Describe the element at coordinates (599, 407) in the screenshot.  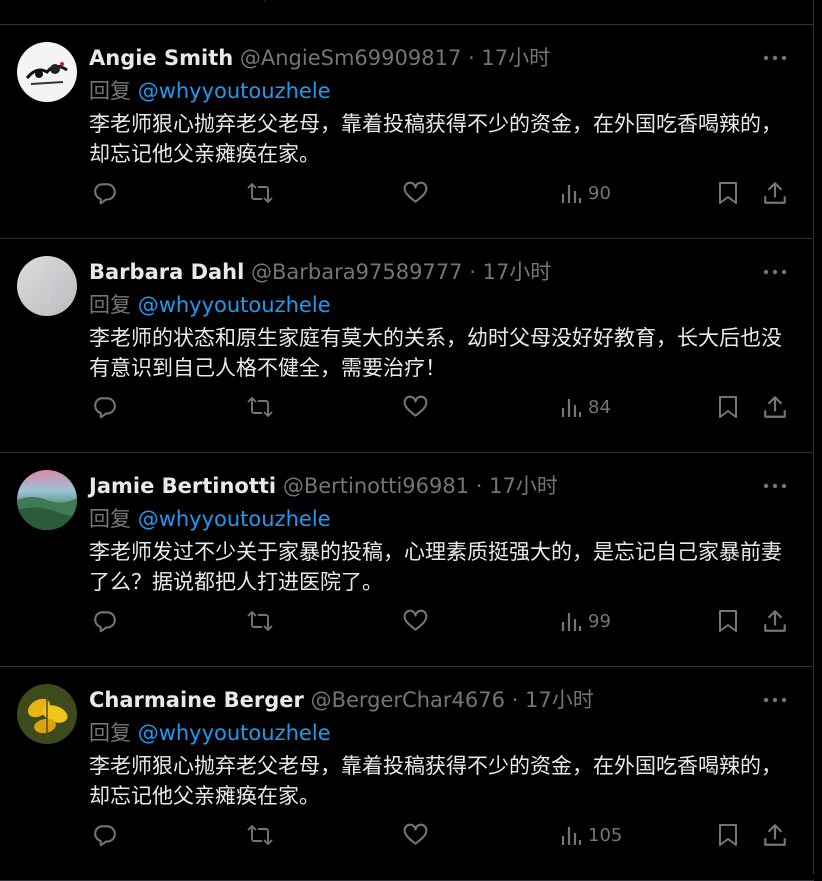
I see `views-count: 84` at that location.